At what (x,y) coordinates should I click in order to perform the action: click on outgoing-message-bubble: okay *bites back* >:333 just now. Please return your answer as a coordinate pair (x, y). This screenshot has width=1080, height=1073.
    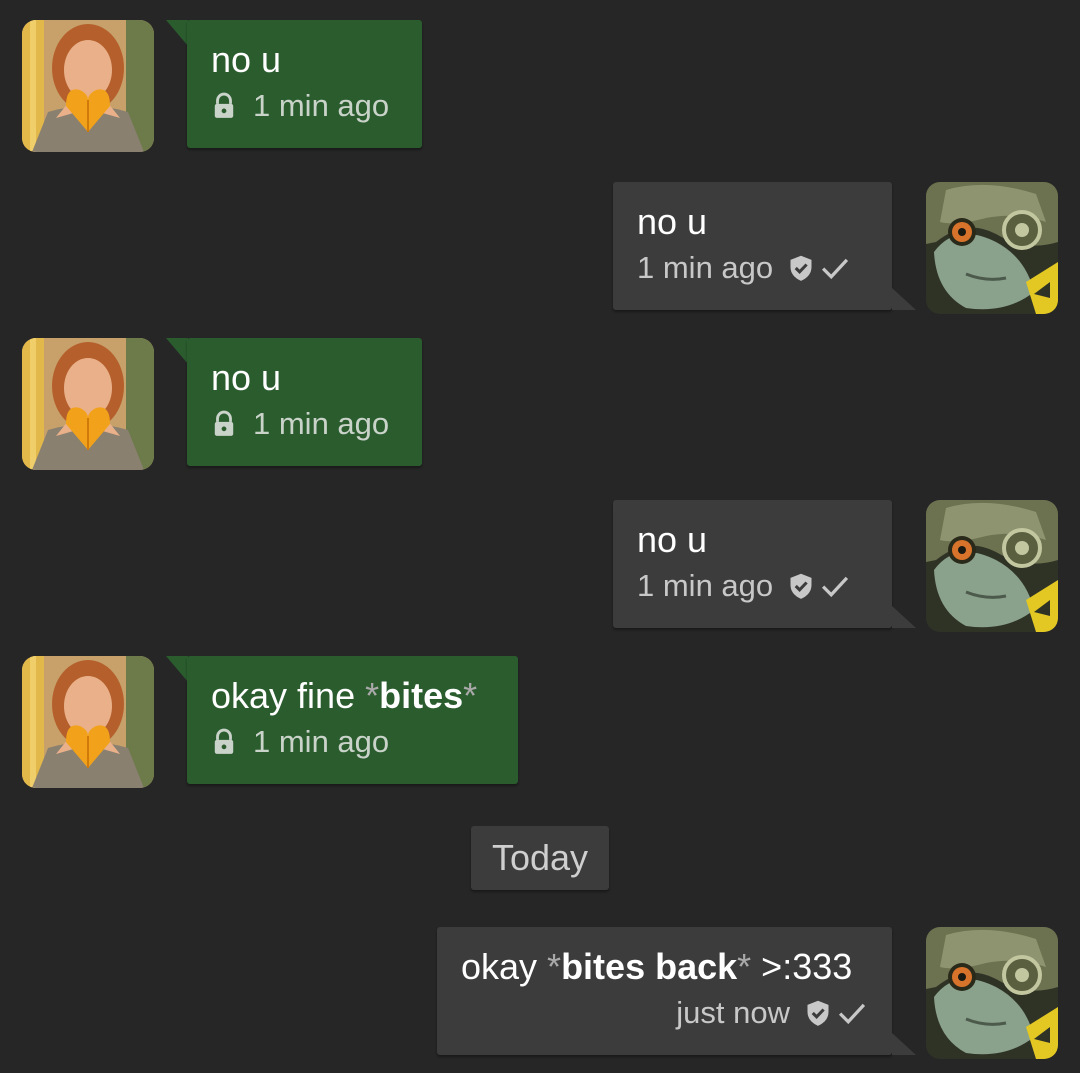
    Looking at the image, I should click on (664, 991).